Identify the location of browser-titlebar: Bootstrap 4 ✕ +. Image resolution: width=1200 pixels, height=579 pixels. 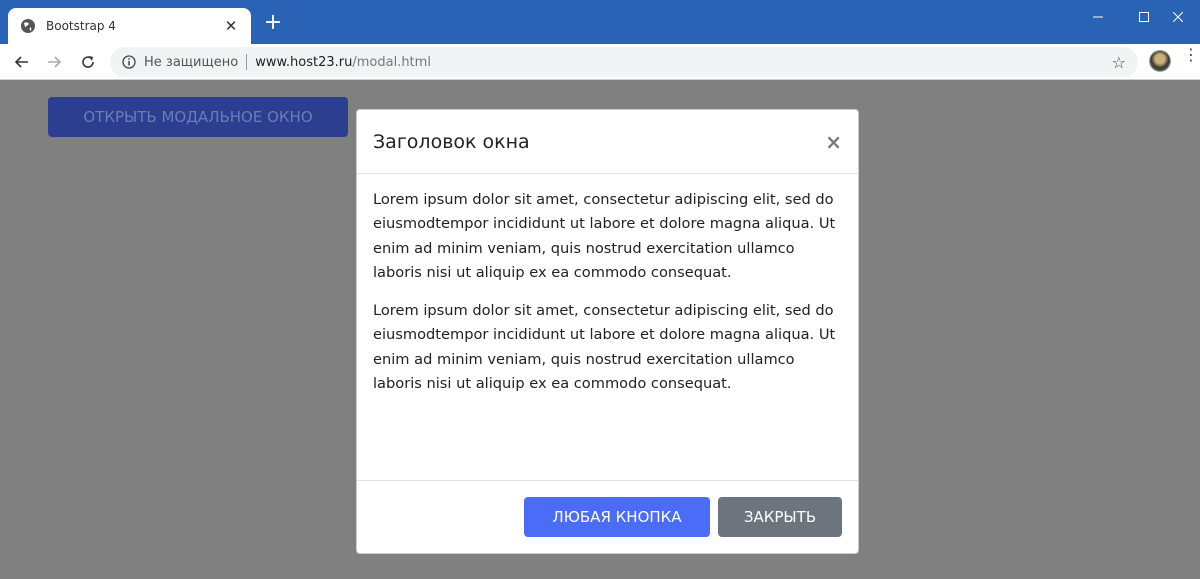
(600, 22).